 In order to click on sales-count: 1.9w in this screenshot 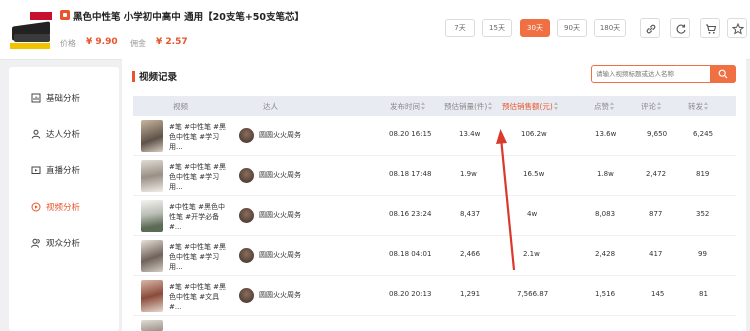, I will do `click(468, 174)`.